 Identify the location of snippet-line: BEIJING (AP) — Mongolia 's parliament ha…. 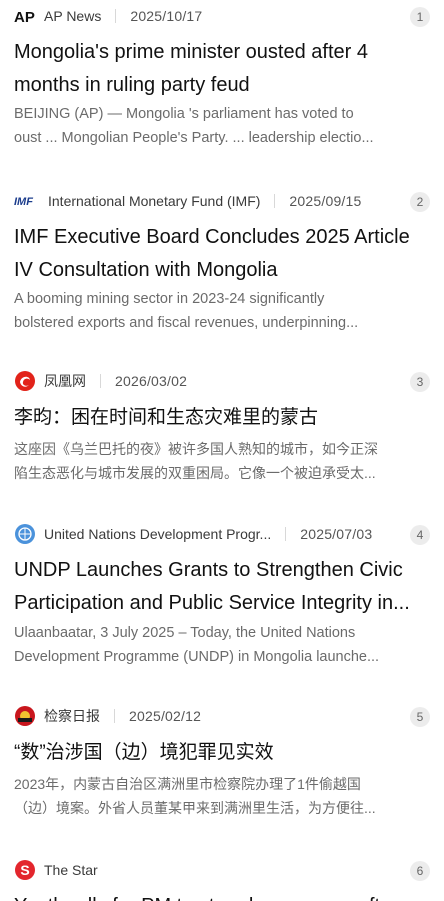
(184, 114).